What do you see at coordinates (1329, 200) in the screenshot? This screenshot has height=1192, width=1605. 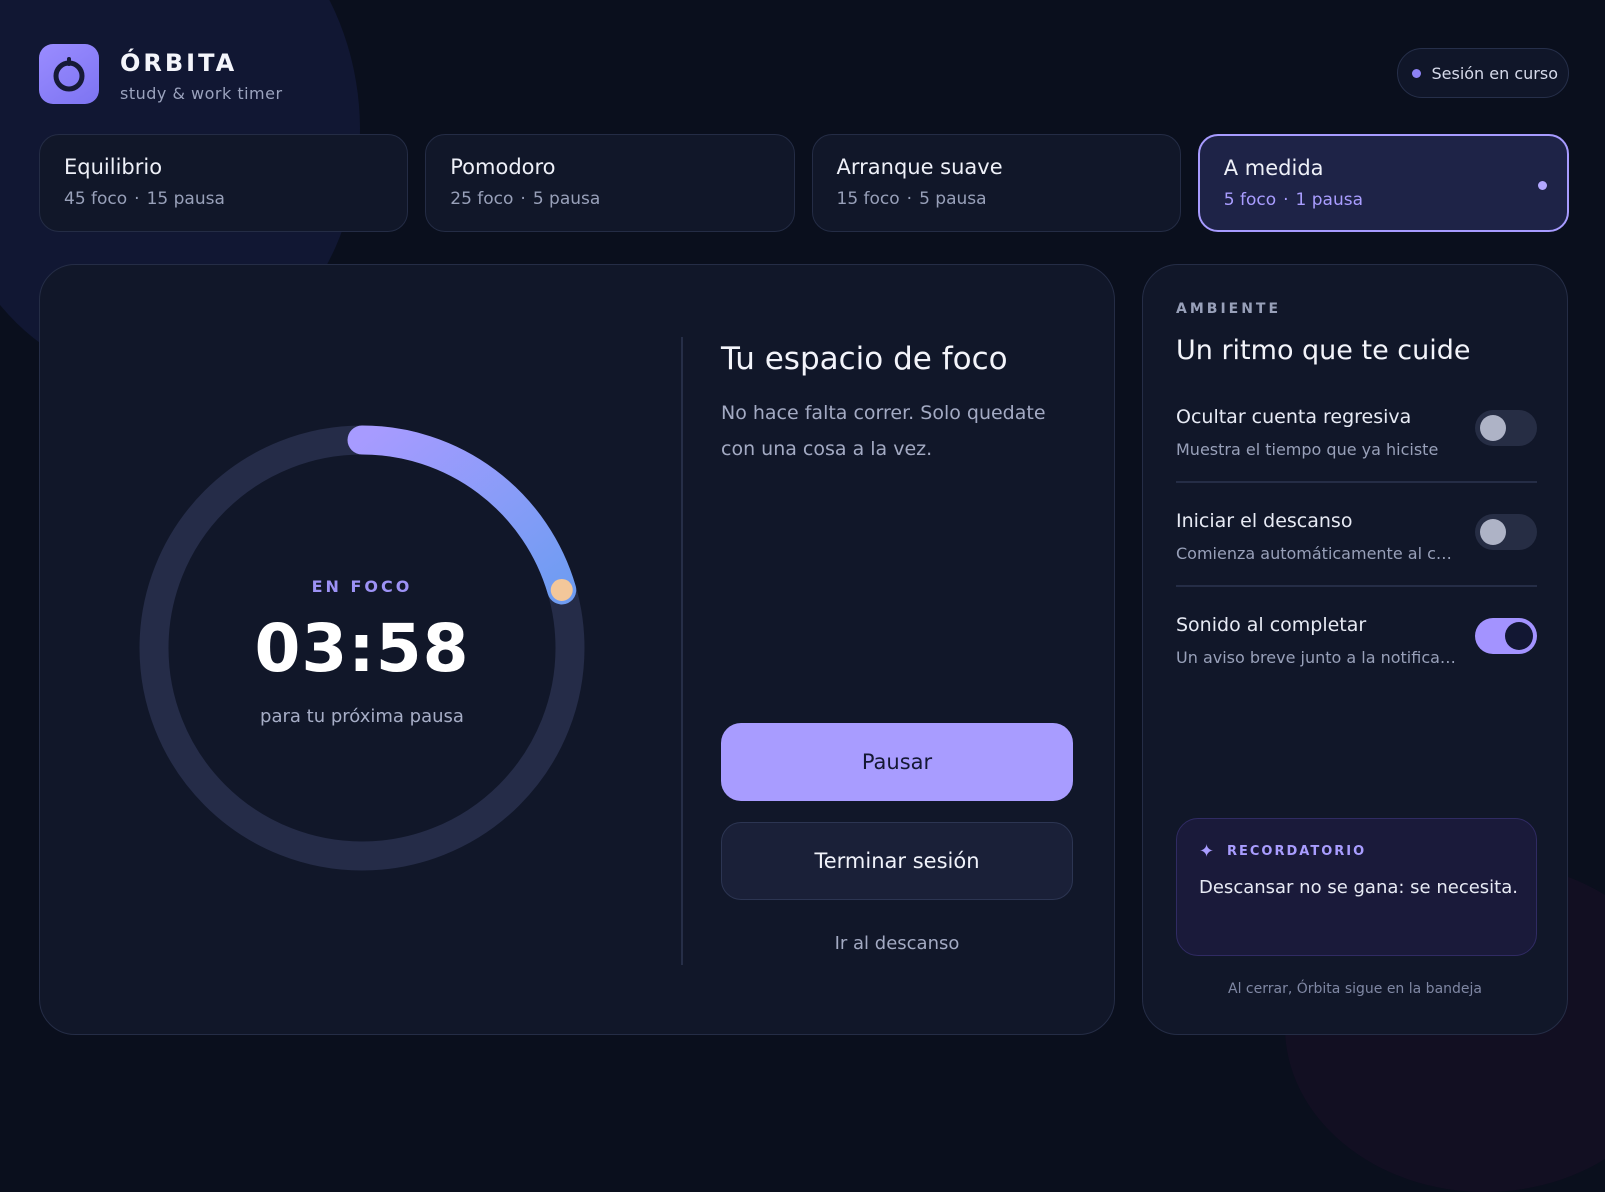 I see `preset-pause: 1 pausa` at bounding box center [1329, 200].